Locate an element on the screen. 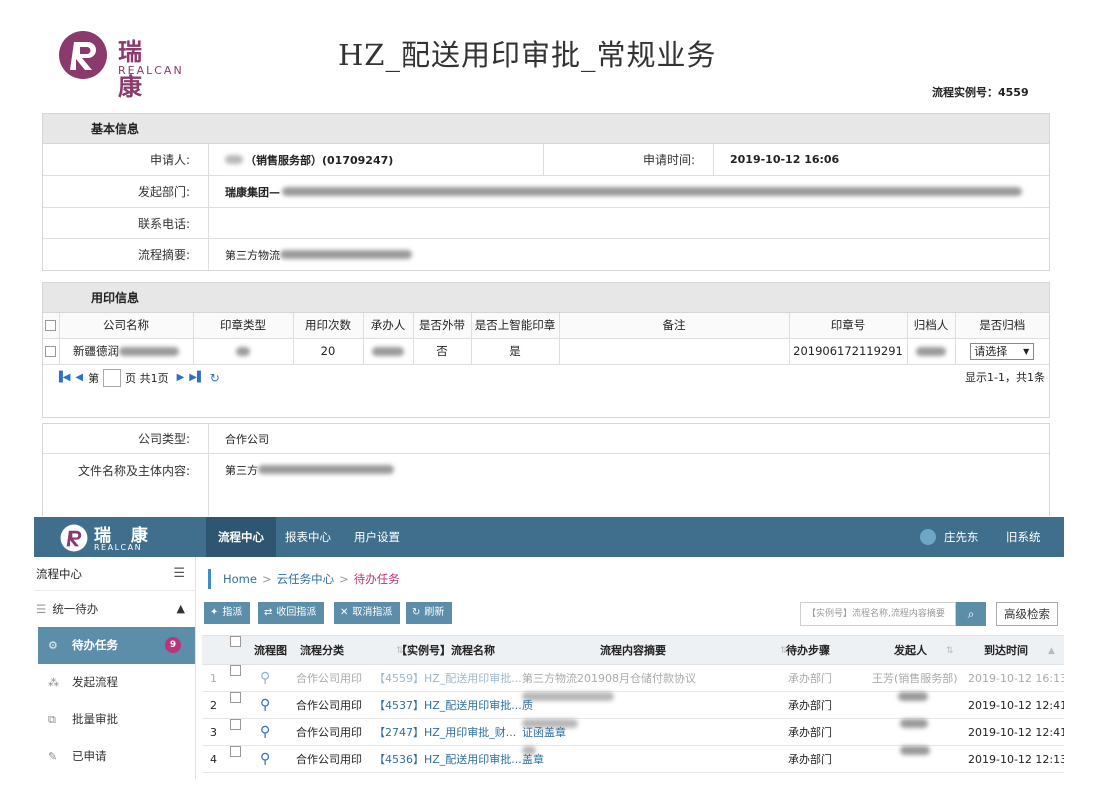  extra-info-section: 公司类型: 合作公司 文件名称及主体内容: 第三方 is located at coordinates (546, 469).